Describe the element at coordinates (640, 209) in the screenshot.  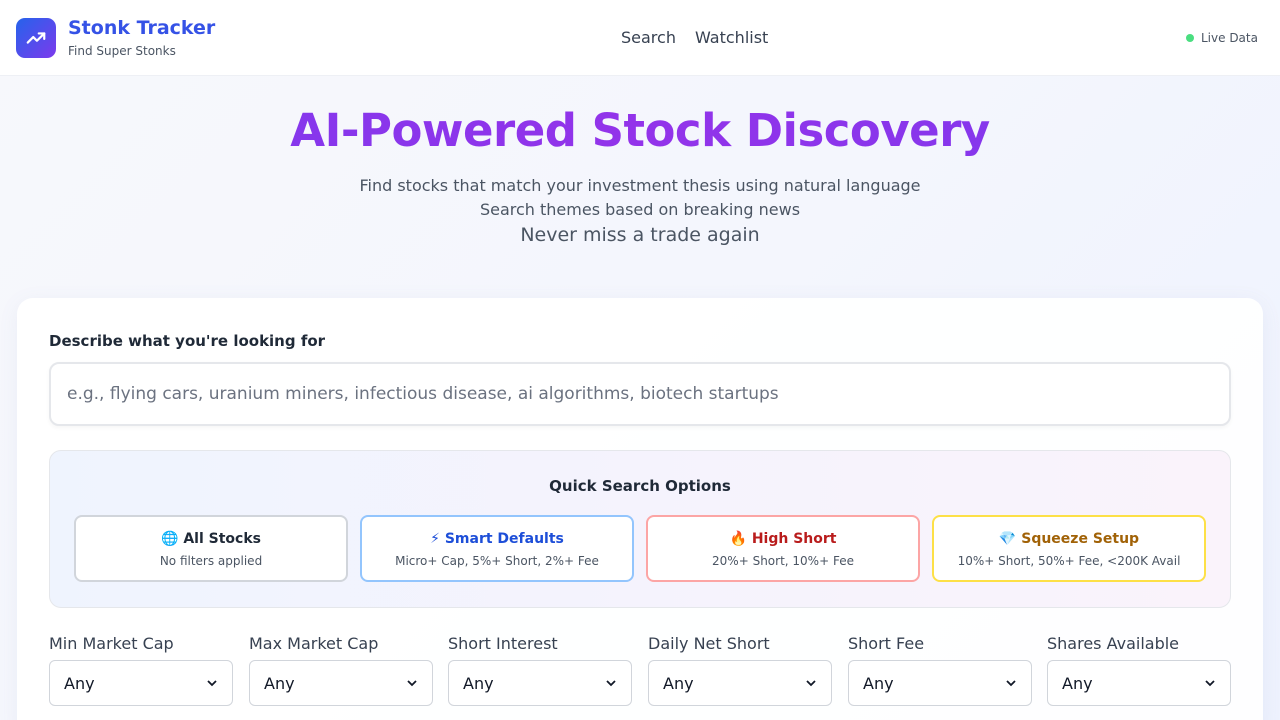
I see `hero-line-2: Search themes based on breaking news` at that location.